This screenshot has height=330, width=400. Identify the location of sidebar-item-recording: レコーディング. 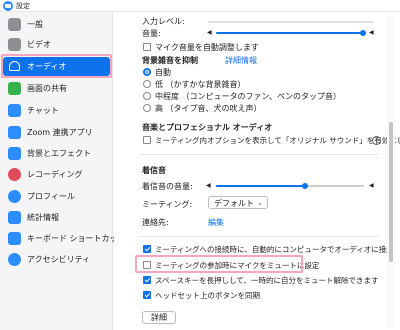
(56, 174).